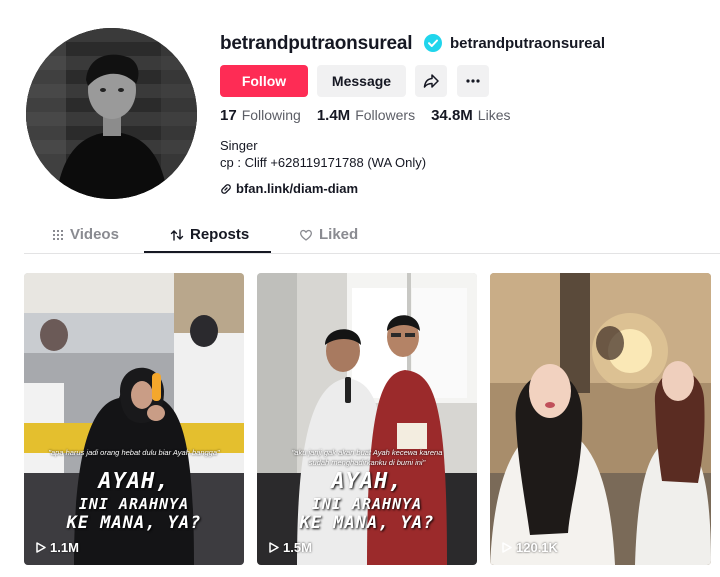 The image size is (720, 577). I want to click on repost-icon, so click(177, 234).